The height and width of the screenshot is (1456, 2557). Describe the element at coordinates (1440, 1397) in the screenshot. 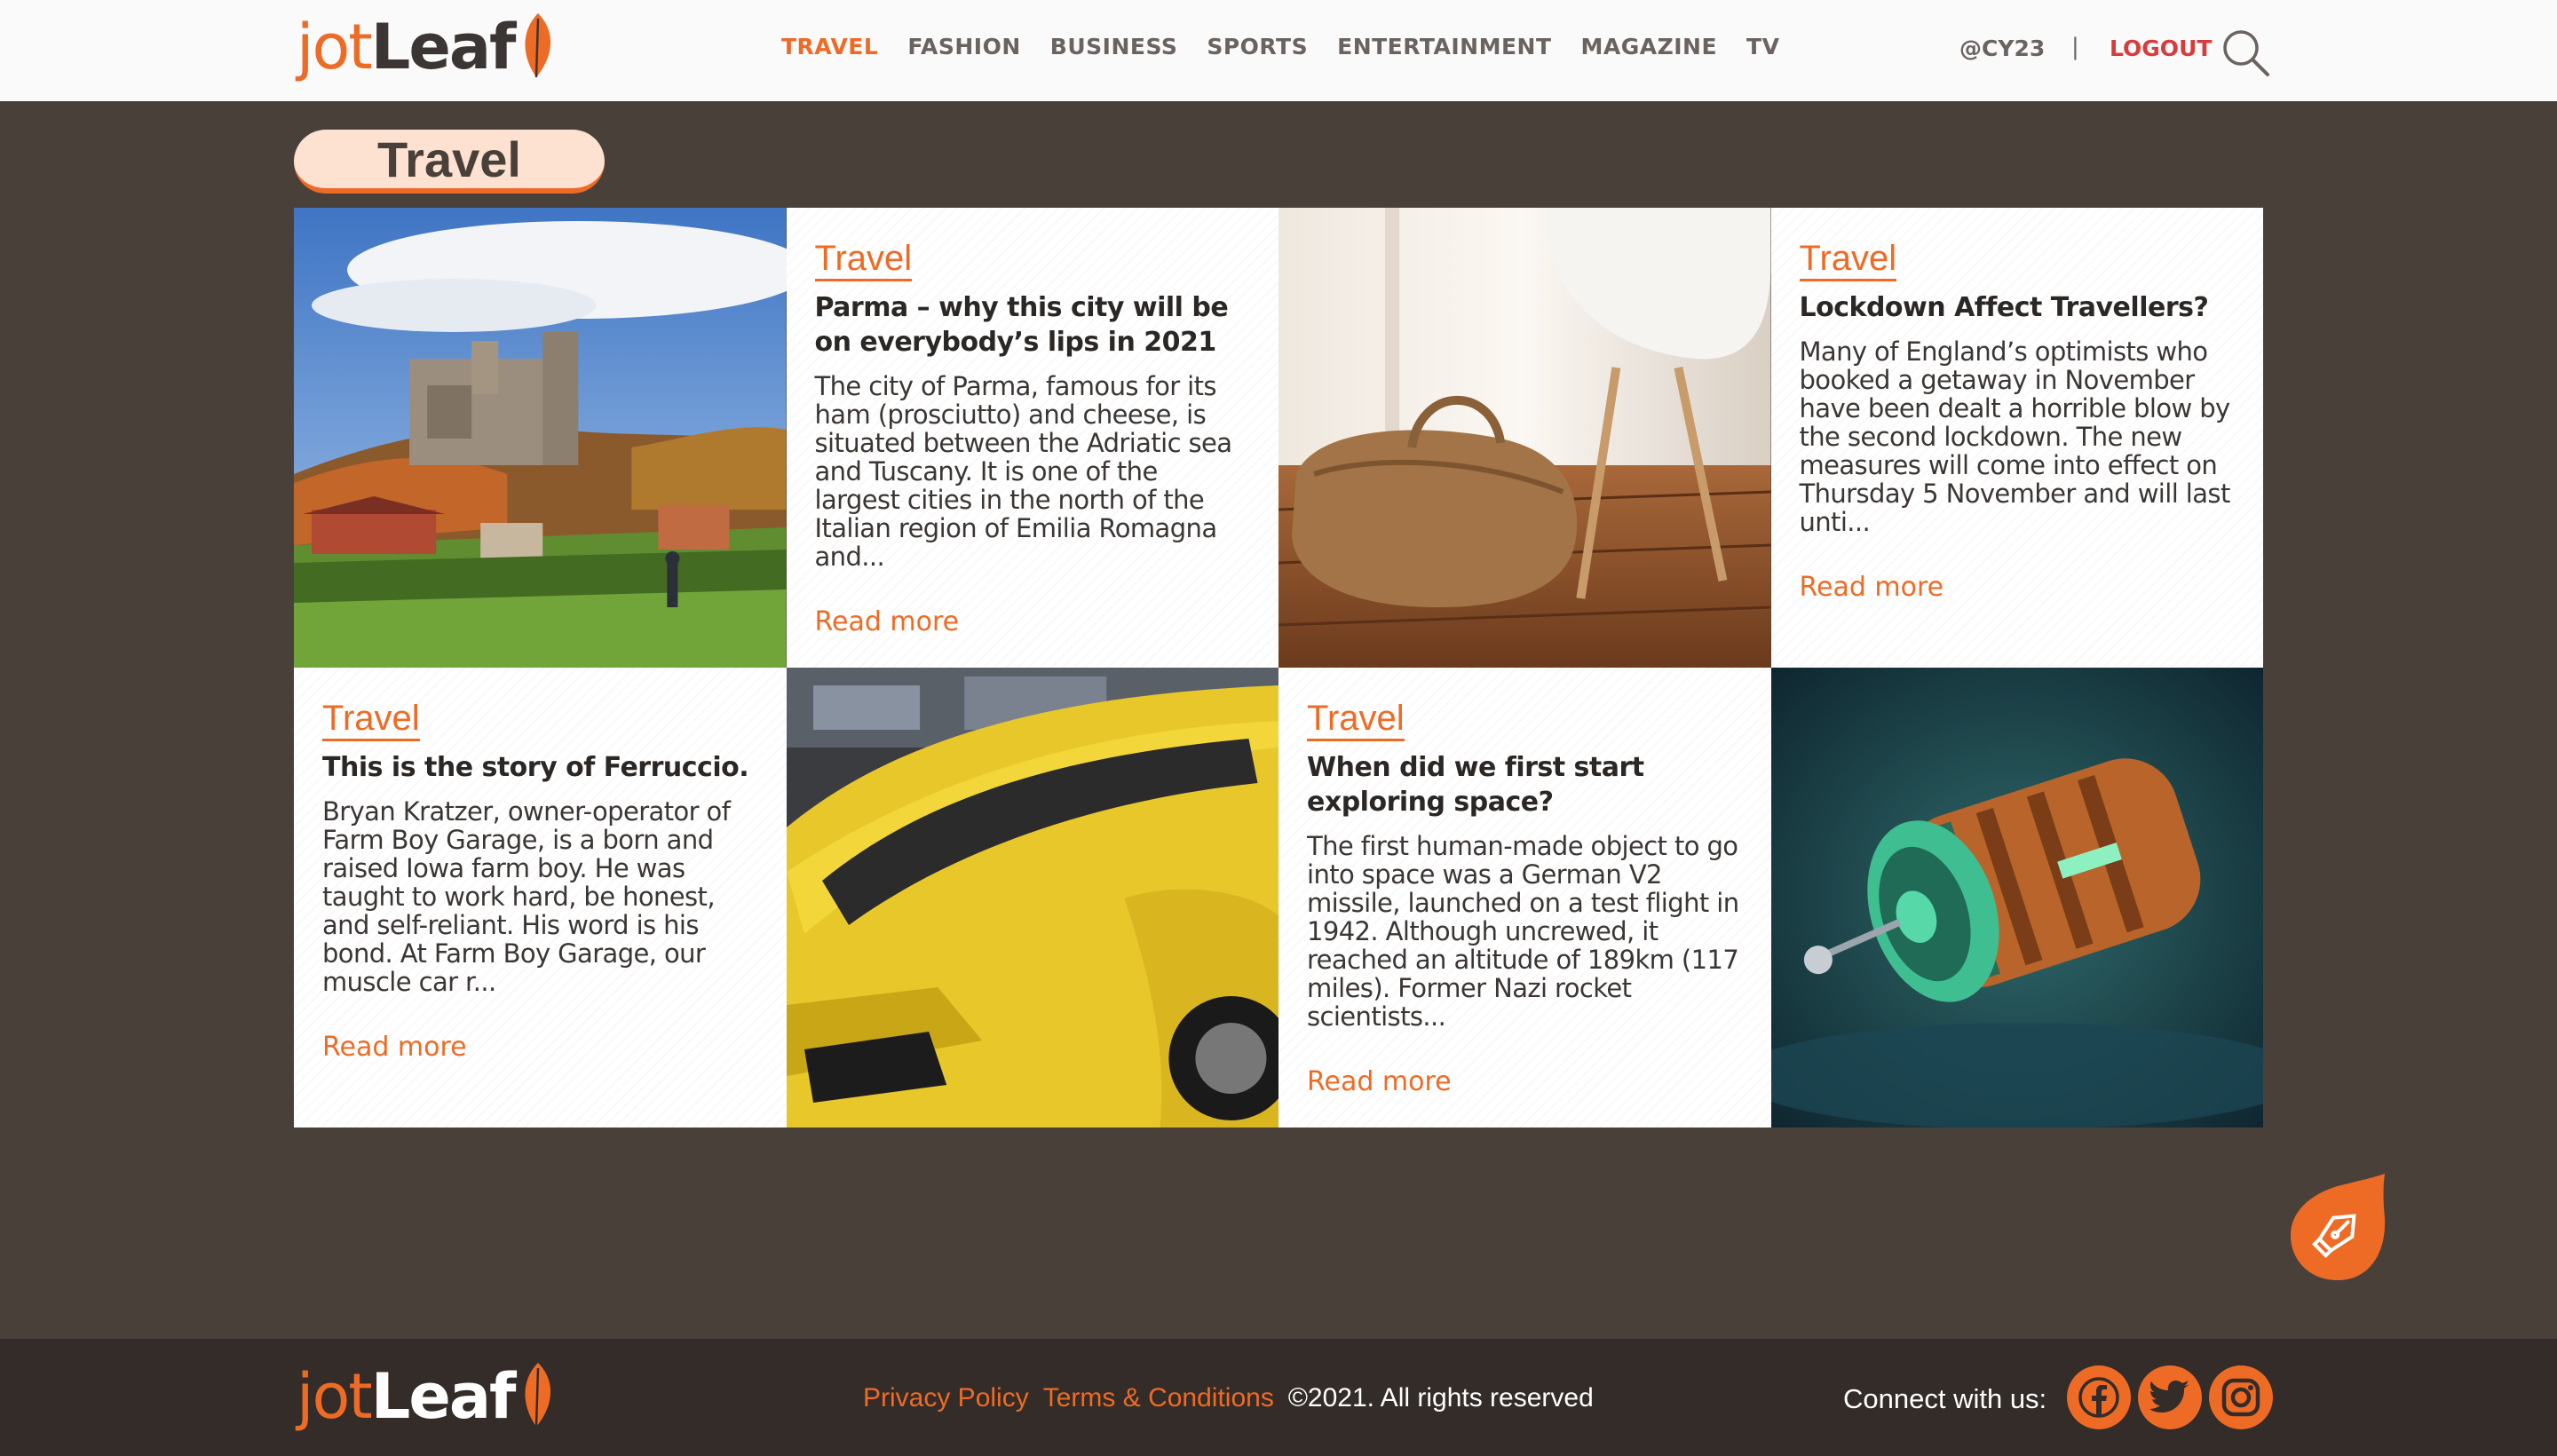

I see `copyright-text: ©2021. All rights reserved` at that location.